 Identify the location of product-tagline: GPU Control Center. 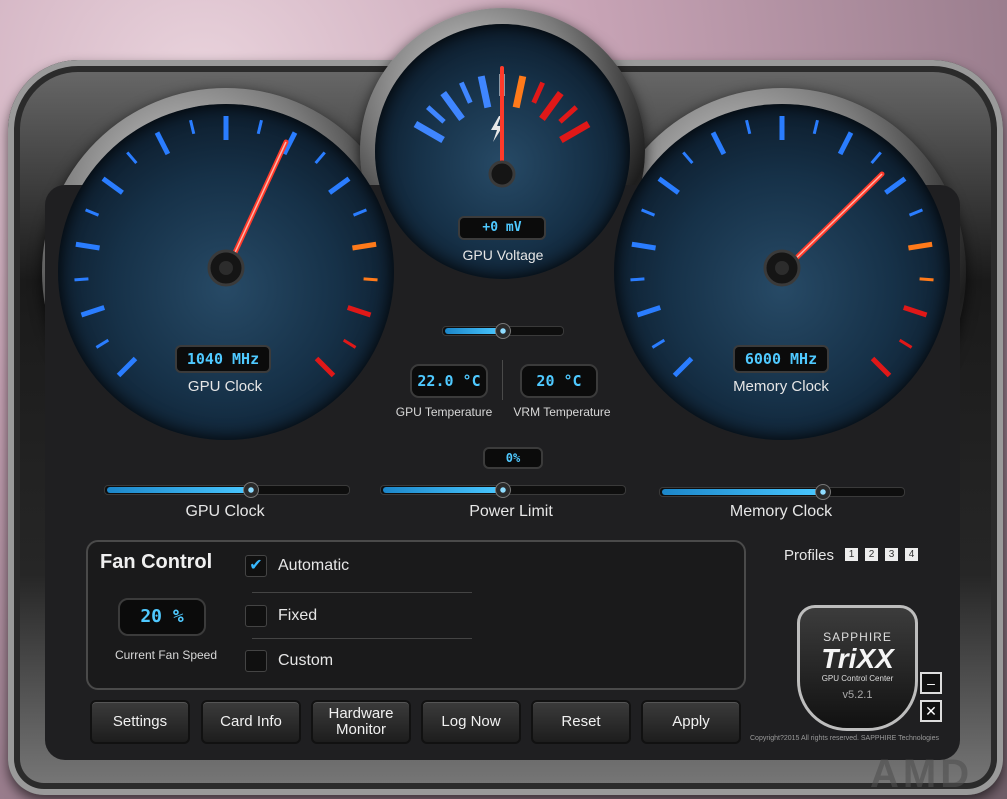
(857, 678).